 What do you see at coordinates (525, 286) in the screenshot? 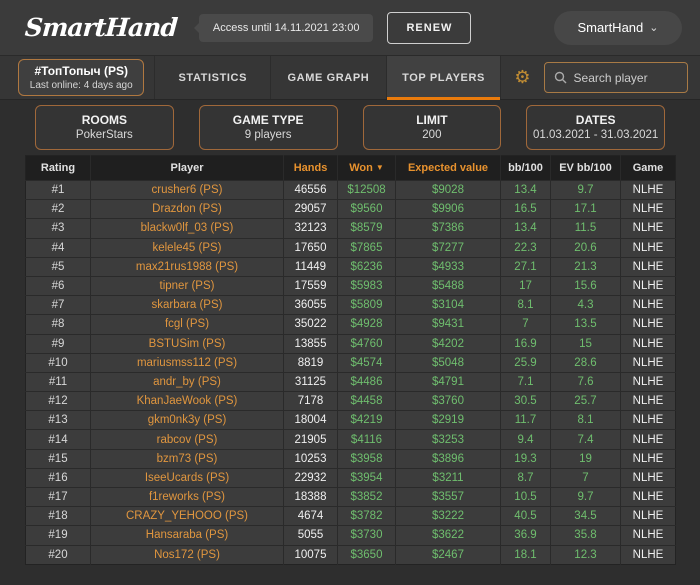
I see `bb100-cell: 17` at bounding box center [525, 286].